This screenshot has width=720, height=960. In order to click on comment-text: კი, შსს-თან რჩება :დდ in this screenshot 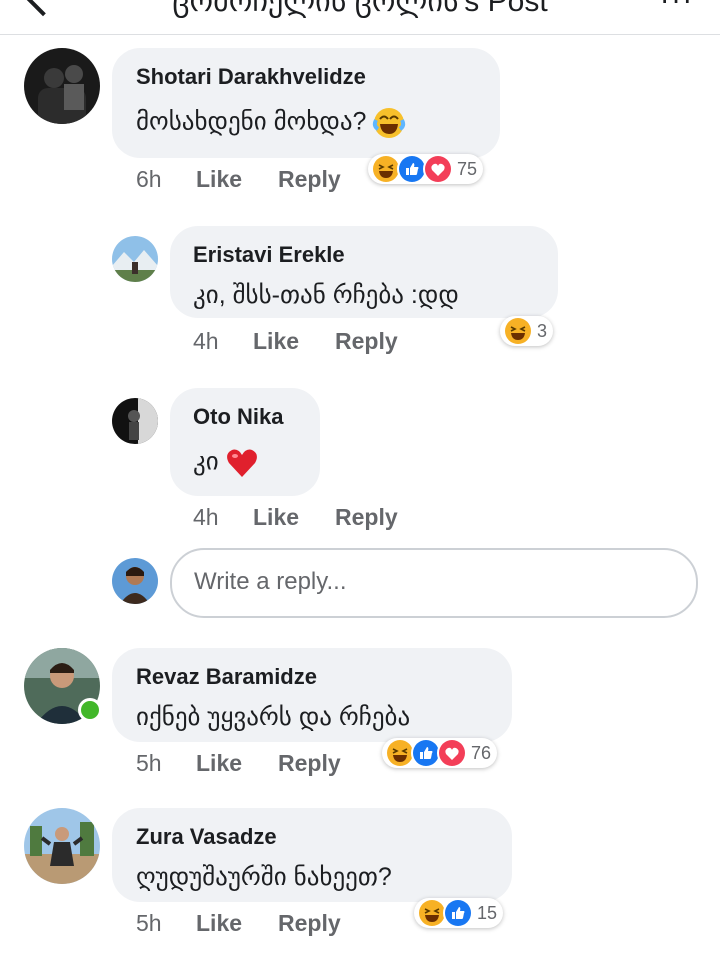, I will do `click(326, 295)`.